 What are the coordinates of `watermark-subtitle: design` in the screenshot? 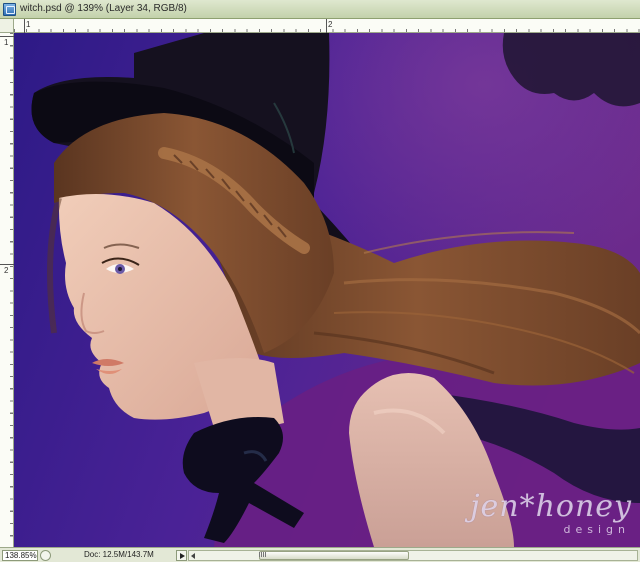 It's located at (596, 529).